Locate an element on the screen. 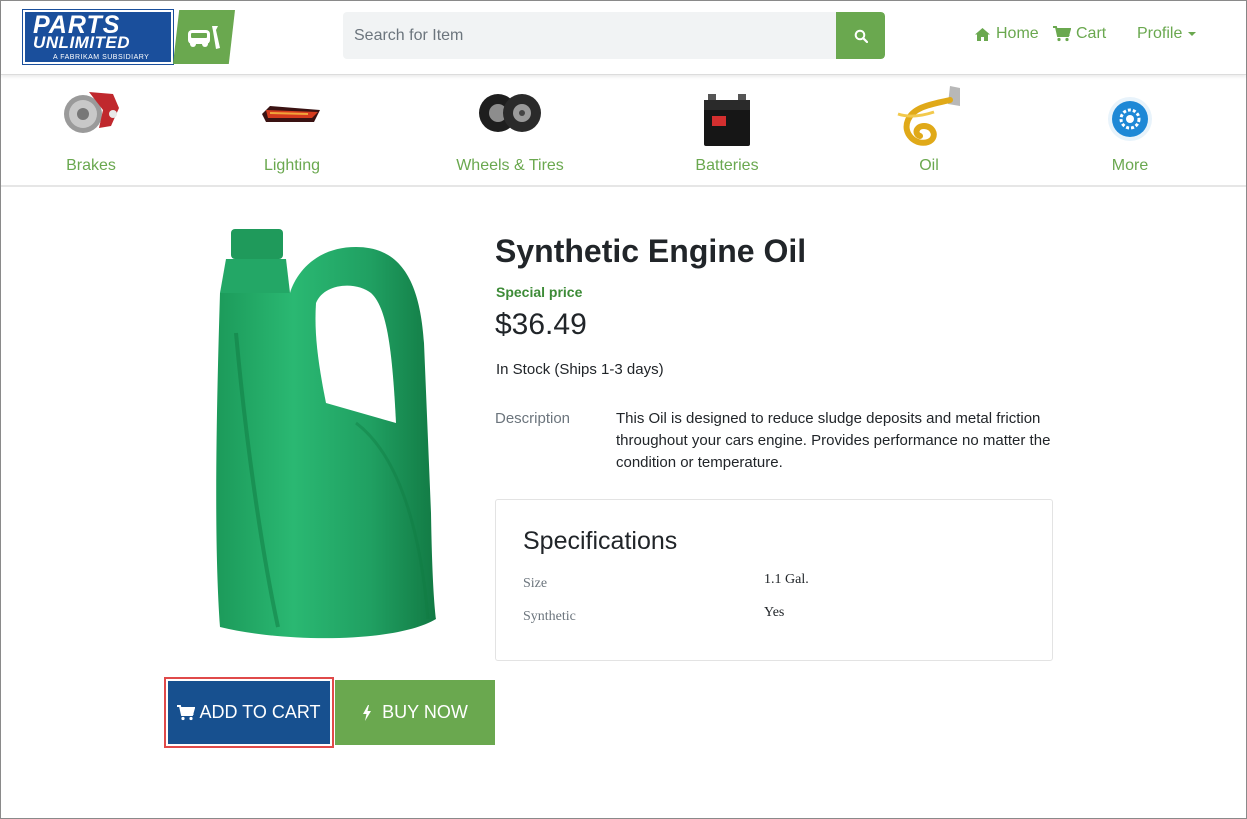 This screenshot has height=819, width=1247. special-price-label: Special price is located at coordinates (539, 292).